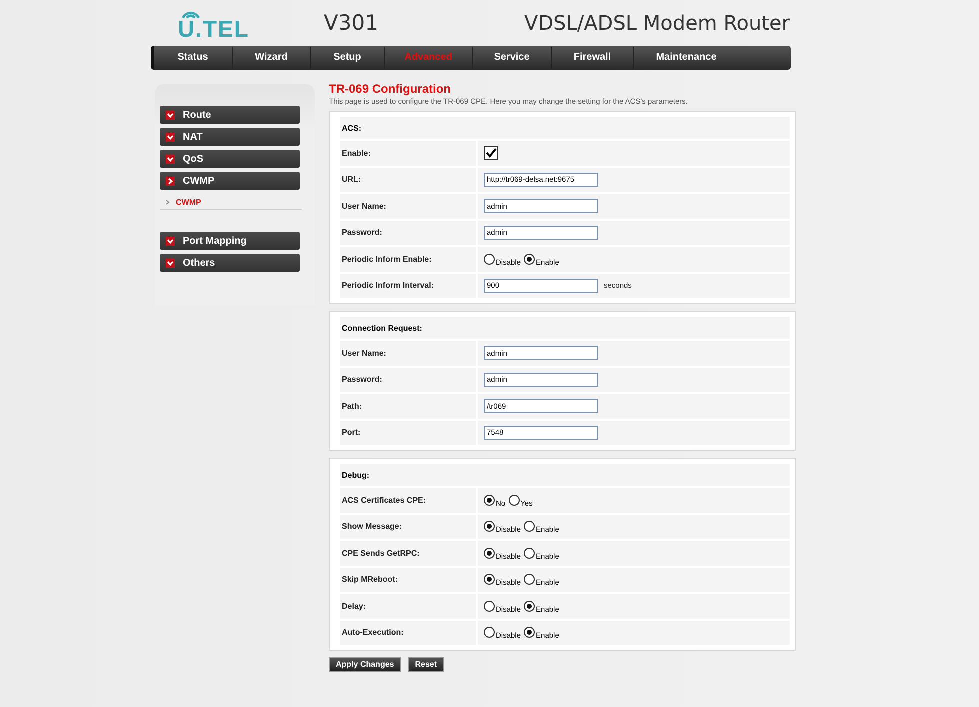 This screenshot has width=979, height=707. What do you see at coordinates (686, 58) in the screenshot?
I see `nav-tab: Maintenance` at bounding box center [686, 58].